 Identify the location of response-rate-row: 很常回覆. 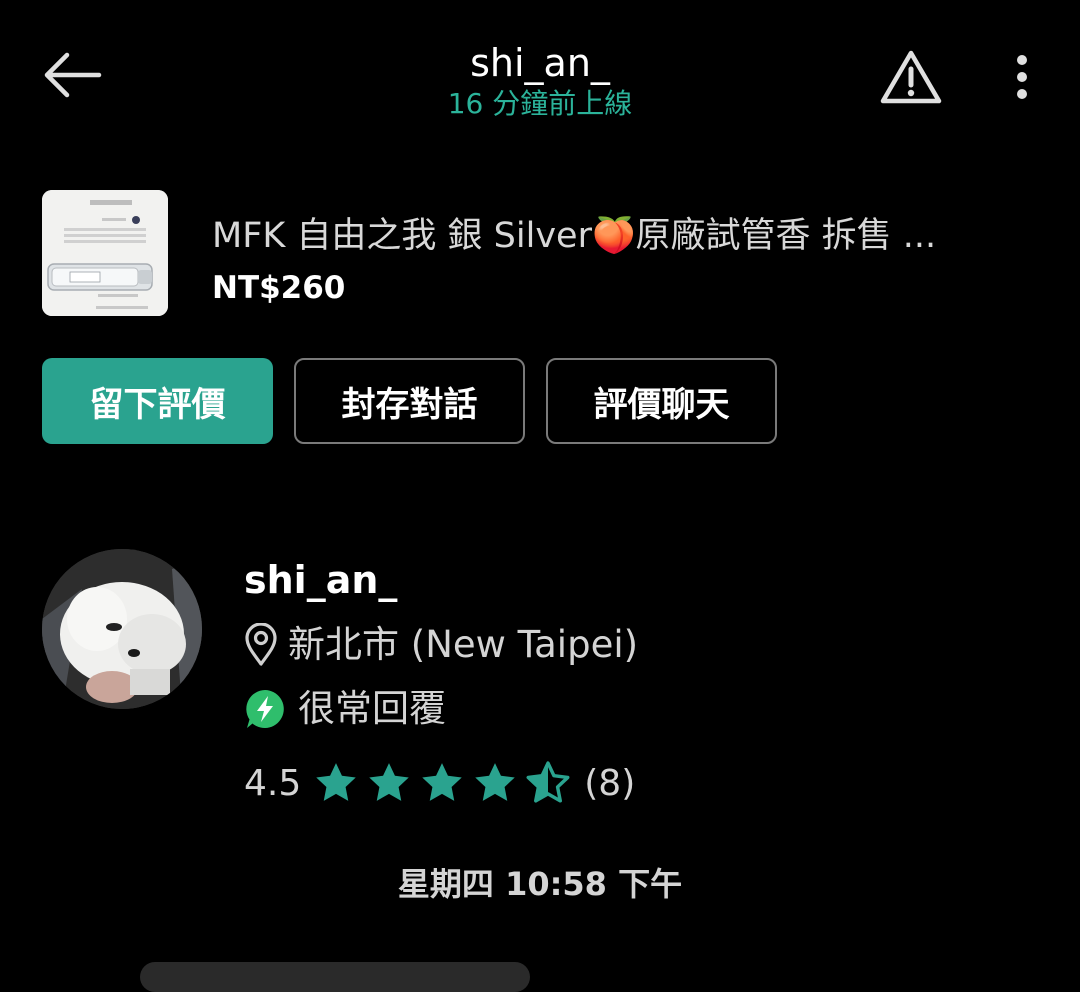
(345, 709).